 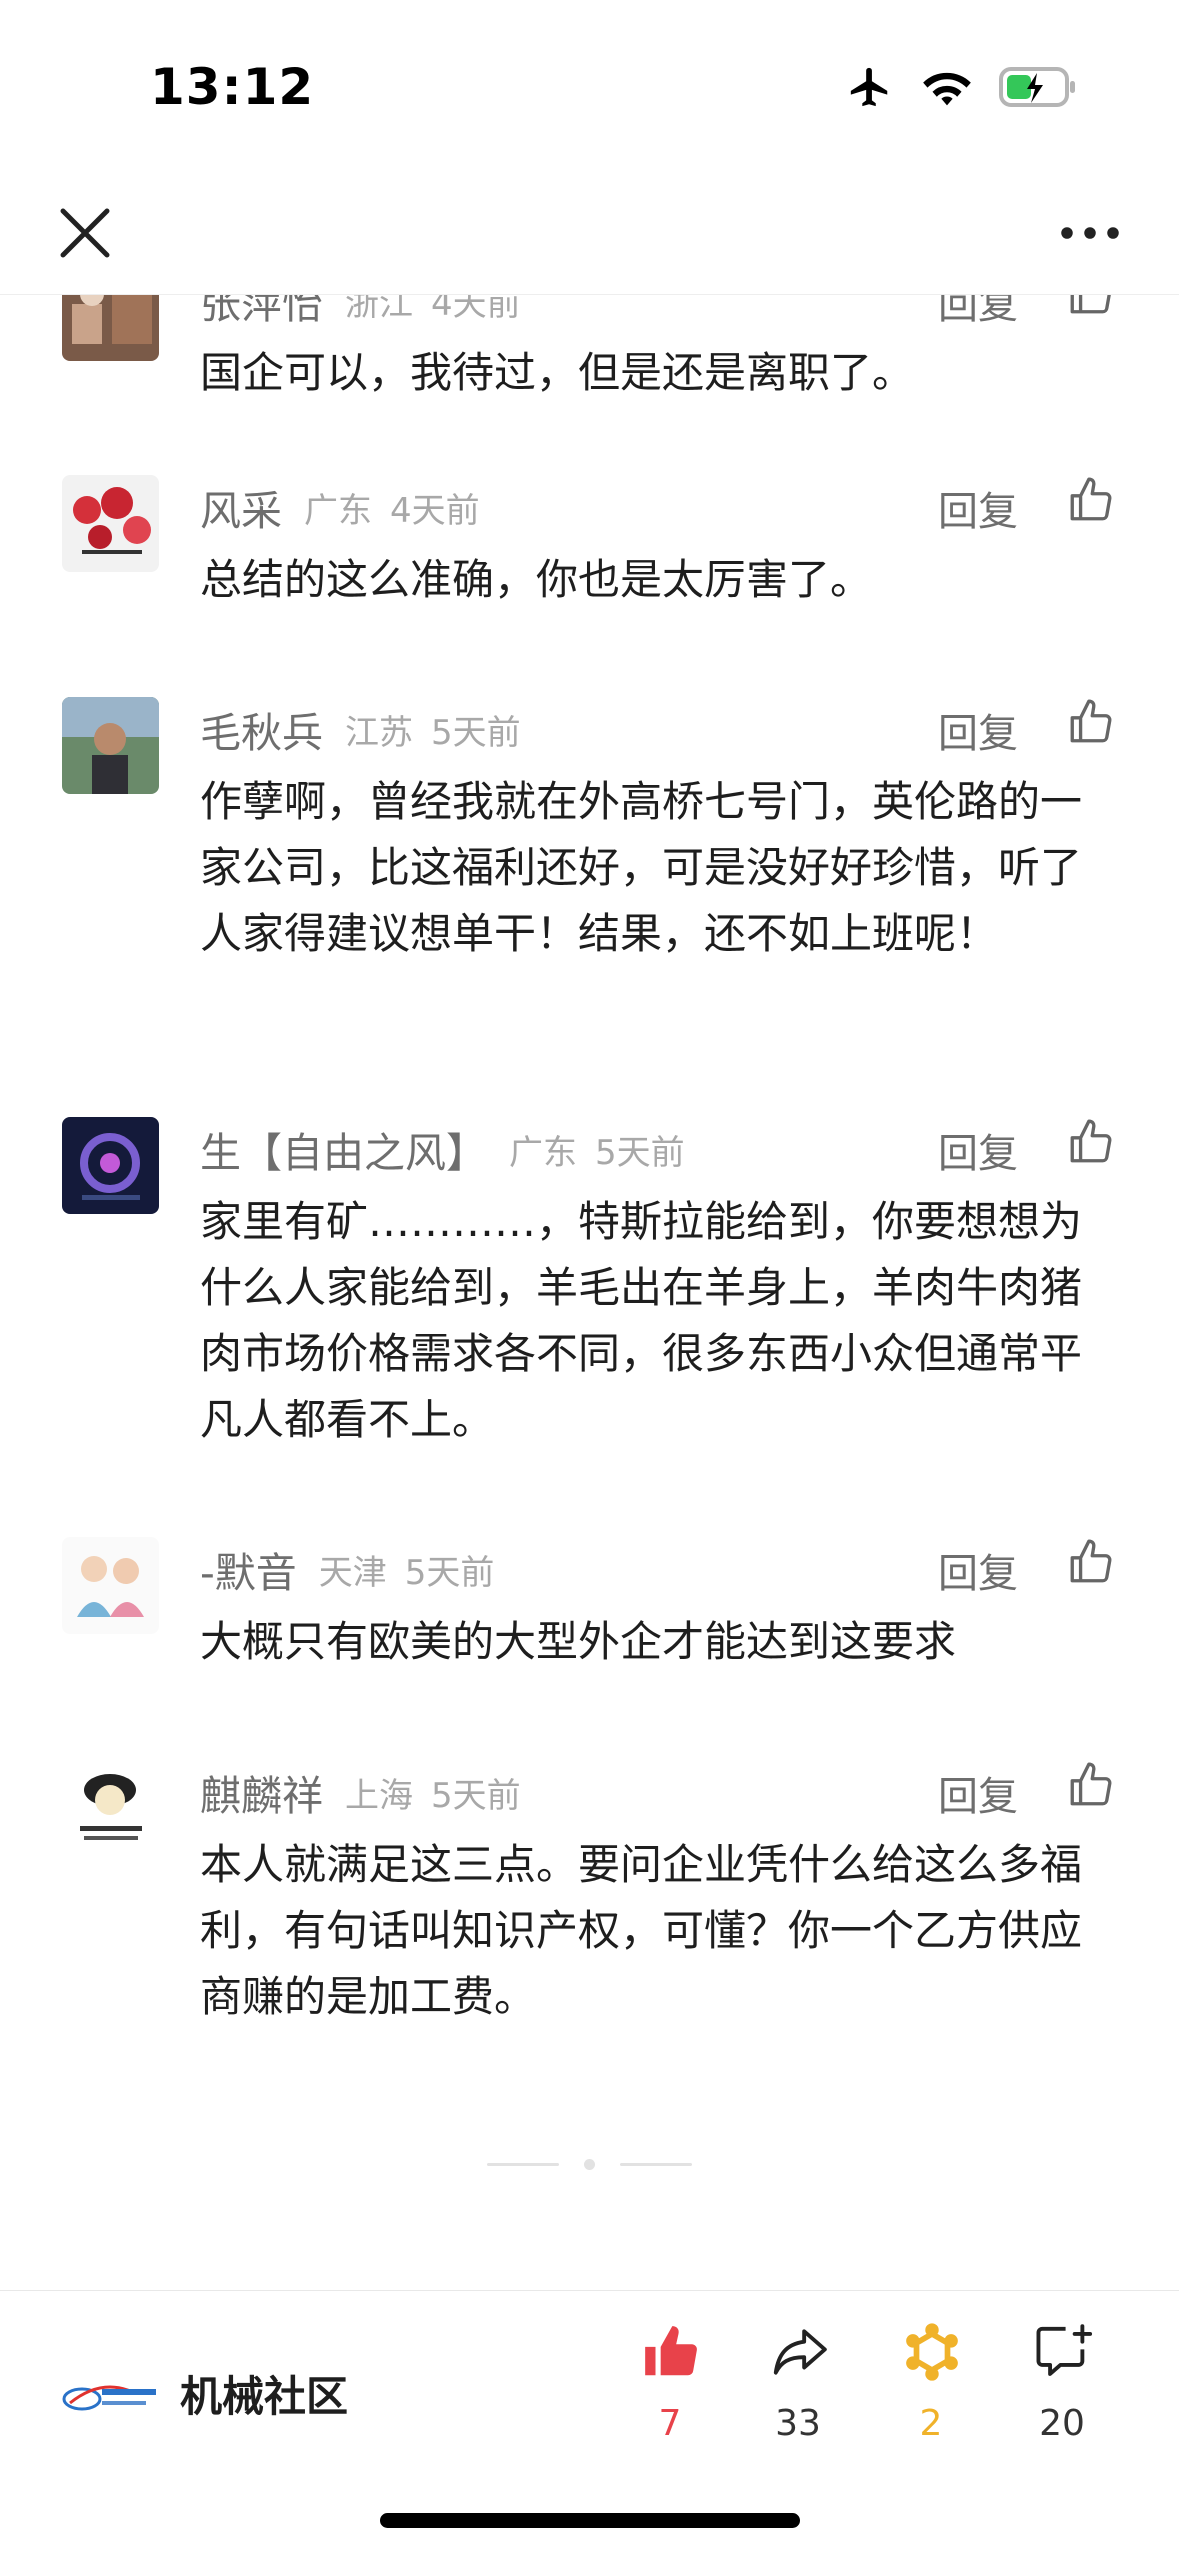 What do you see at coordinates (343, 1149) in the screenshot?
I see `commenter-name: 生【自由之风】` at bounding box center [343, 1149].